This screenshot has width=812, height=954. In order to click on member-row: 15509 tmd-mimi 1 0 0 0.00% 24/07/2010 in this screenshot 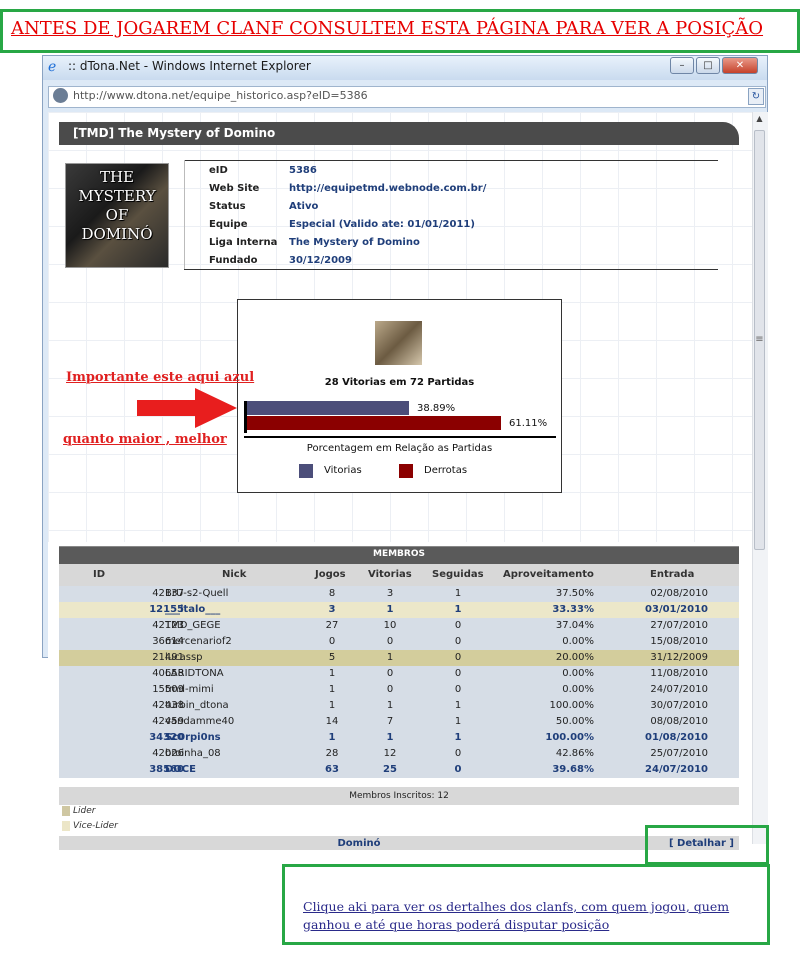, I will do `click(399, 690)`.